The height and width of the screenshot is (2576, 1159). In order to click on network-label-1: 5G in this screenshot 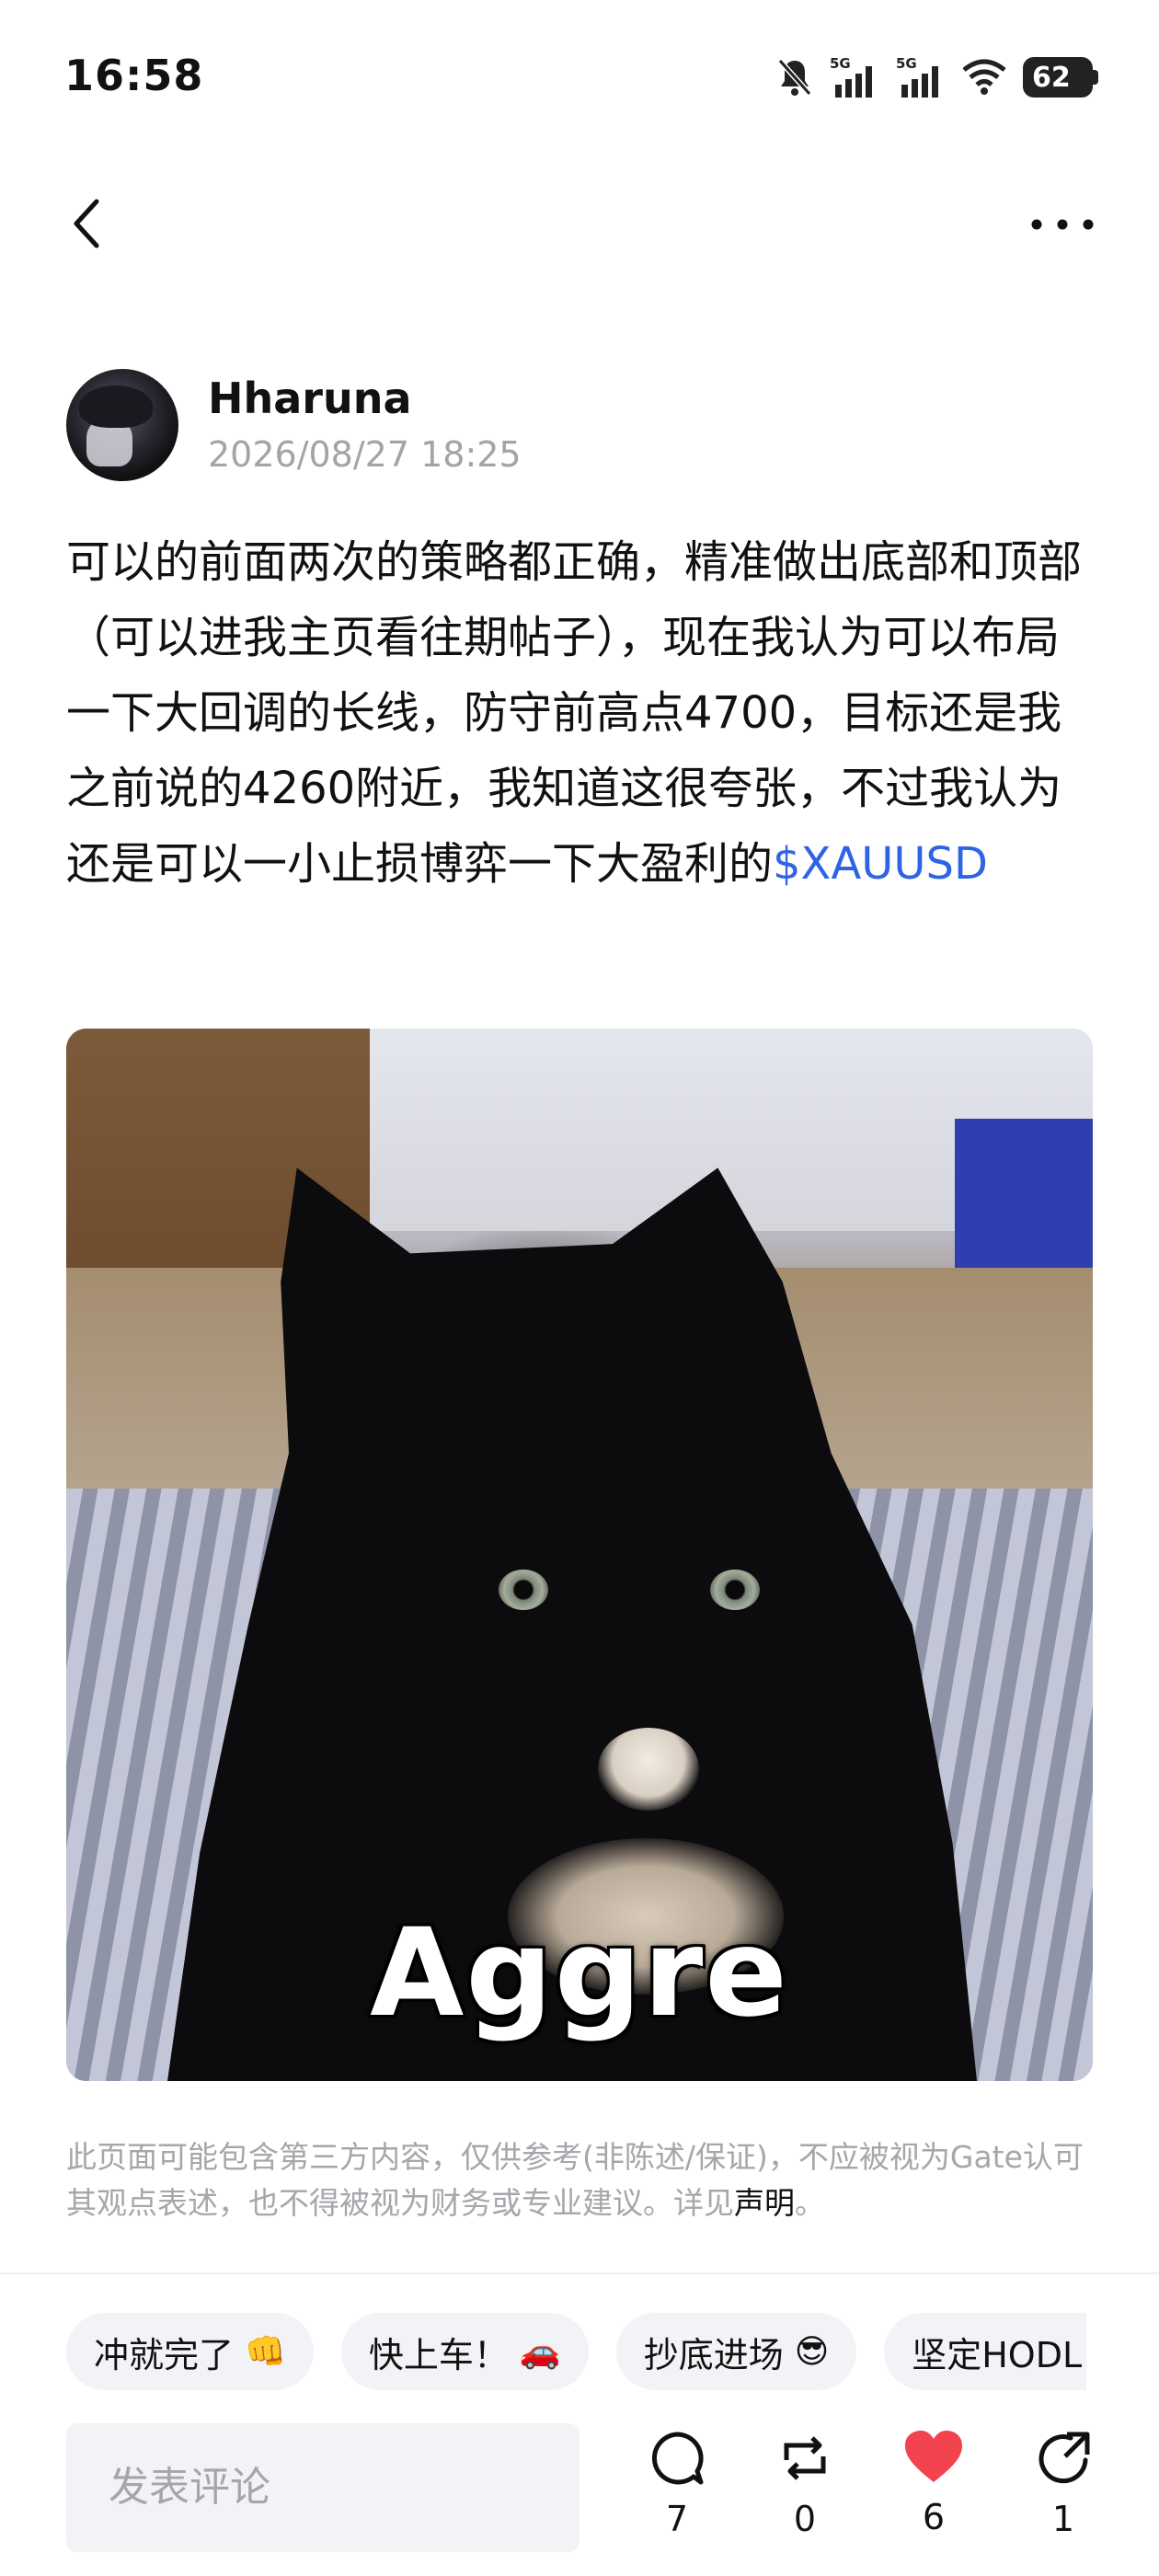, I will do `click(840, 63)`.